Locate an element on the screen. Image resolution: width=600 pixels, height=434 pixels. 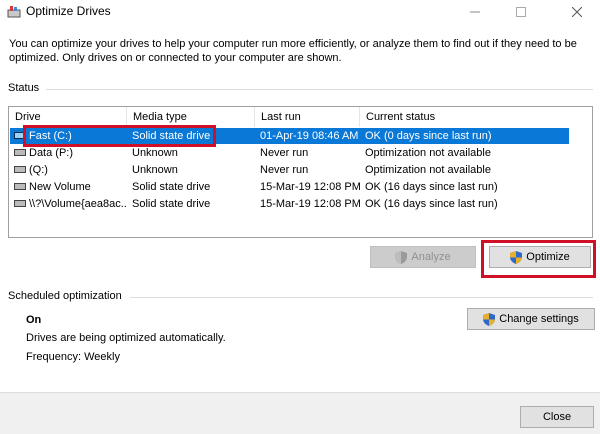
drives-list-header: Drive Media type Last run Current status is located at coordinates (300, 117).